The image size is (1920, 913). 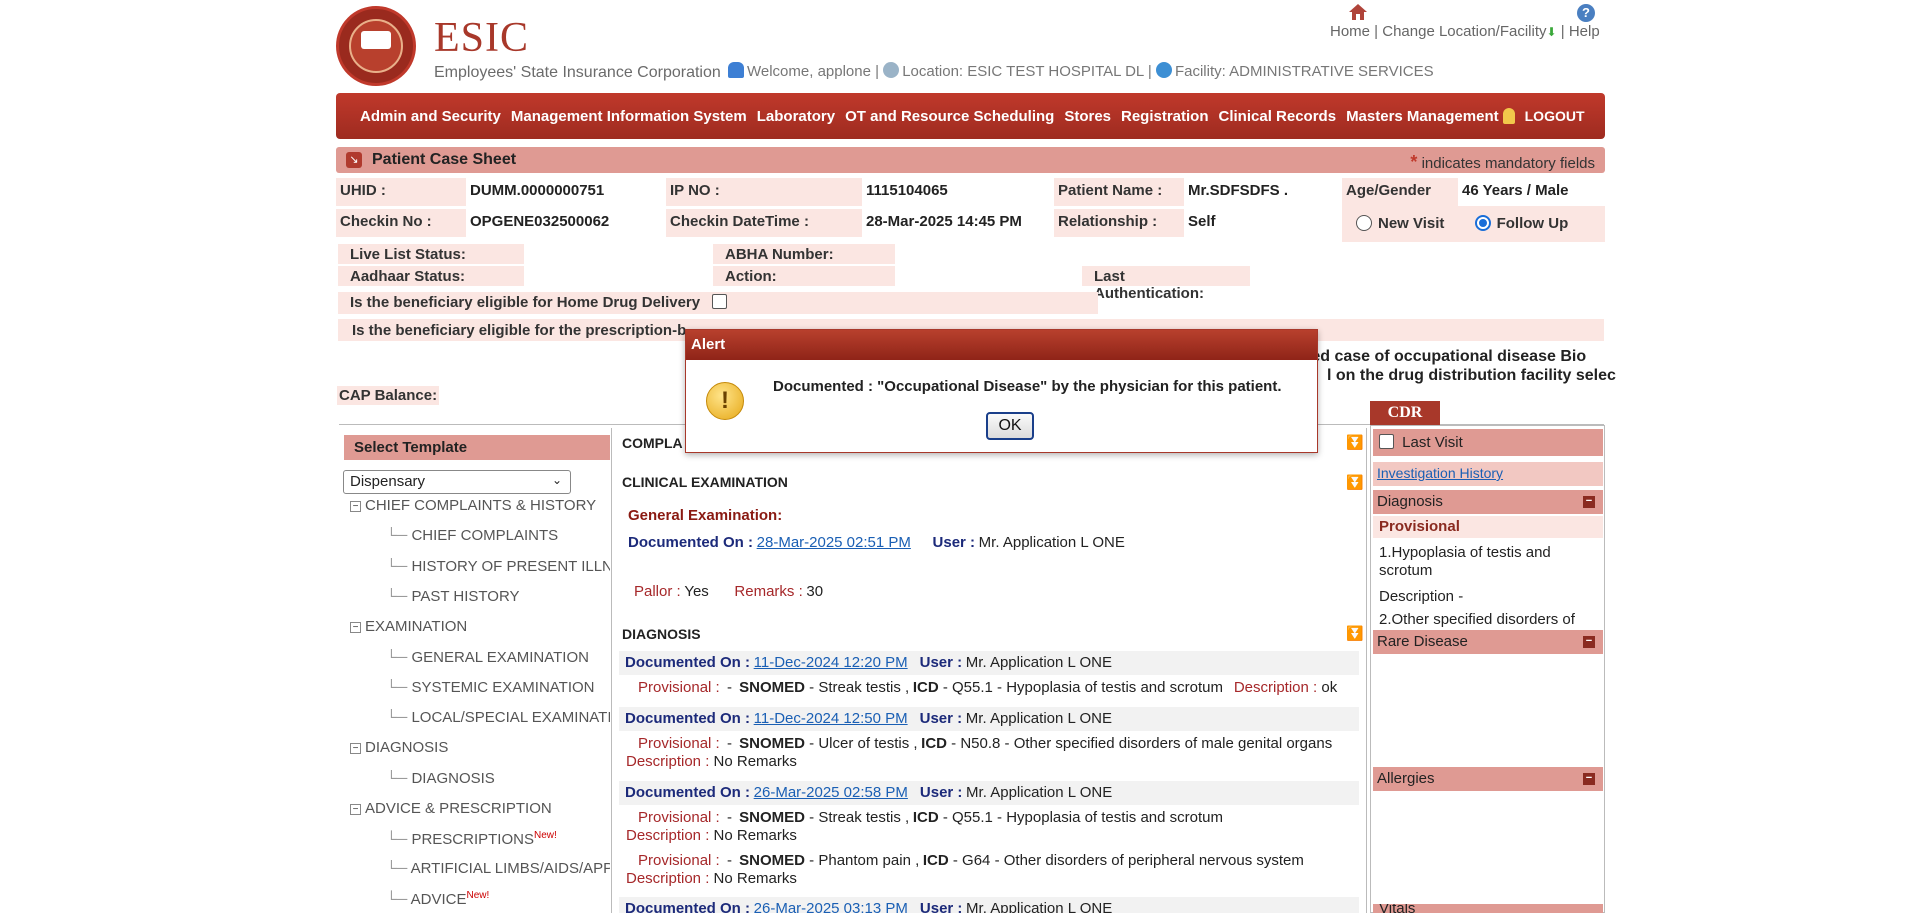 What do you see at coordinates (479, 626) in the screenshot?
I see `tree-group: − EXAMINATION` at bounding box center [479, 626].